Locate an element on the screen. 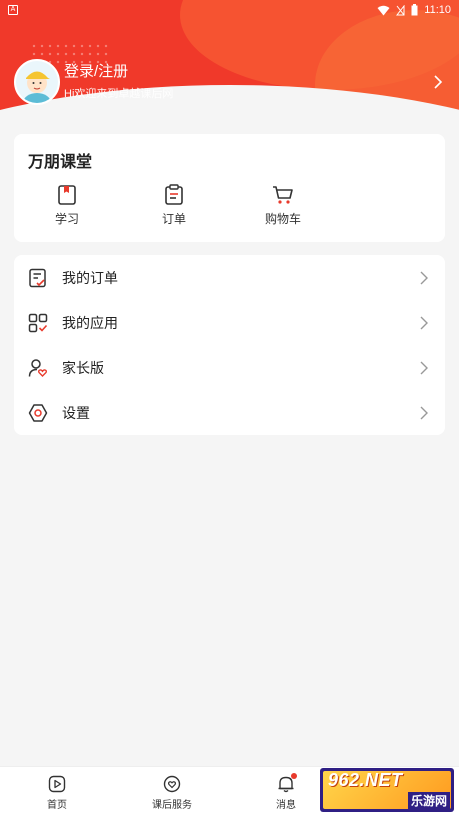  home-play-icon is located at coordinates (57, 784).